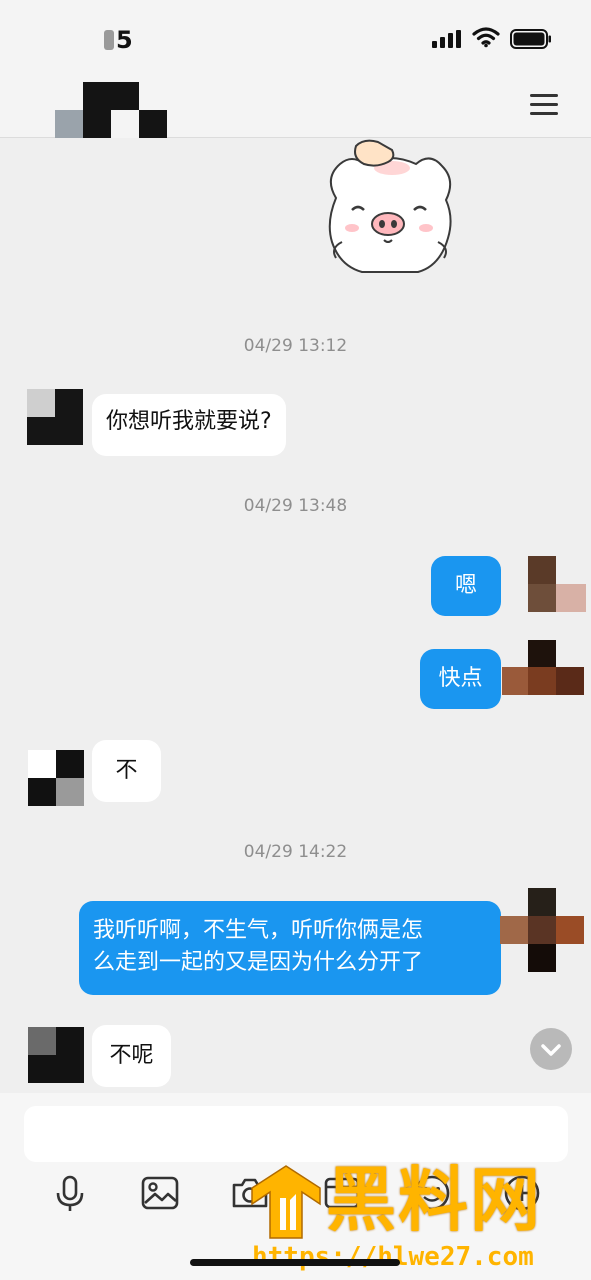 Image resolution: width=591 pixels, height=1280 pixels. What do you see at coordinates (448, 39) in the screenshot?
I see `cellular-signal-icon` at bounding box center [448, 39].